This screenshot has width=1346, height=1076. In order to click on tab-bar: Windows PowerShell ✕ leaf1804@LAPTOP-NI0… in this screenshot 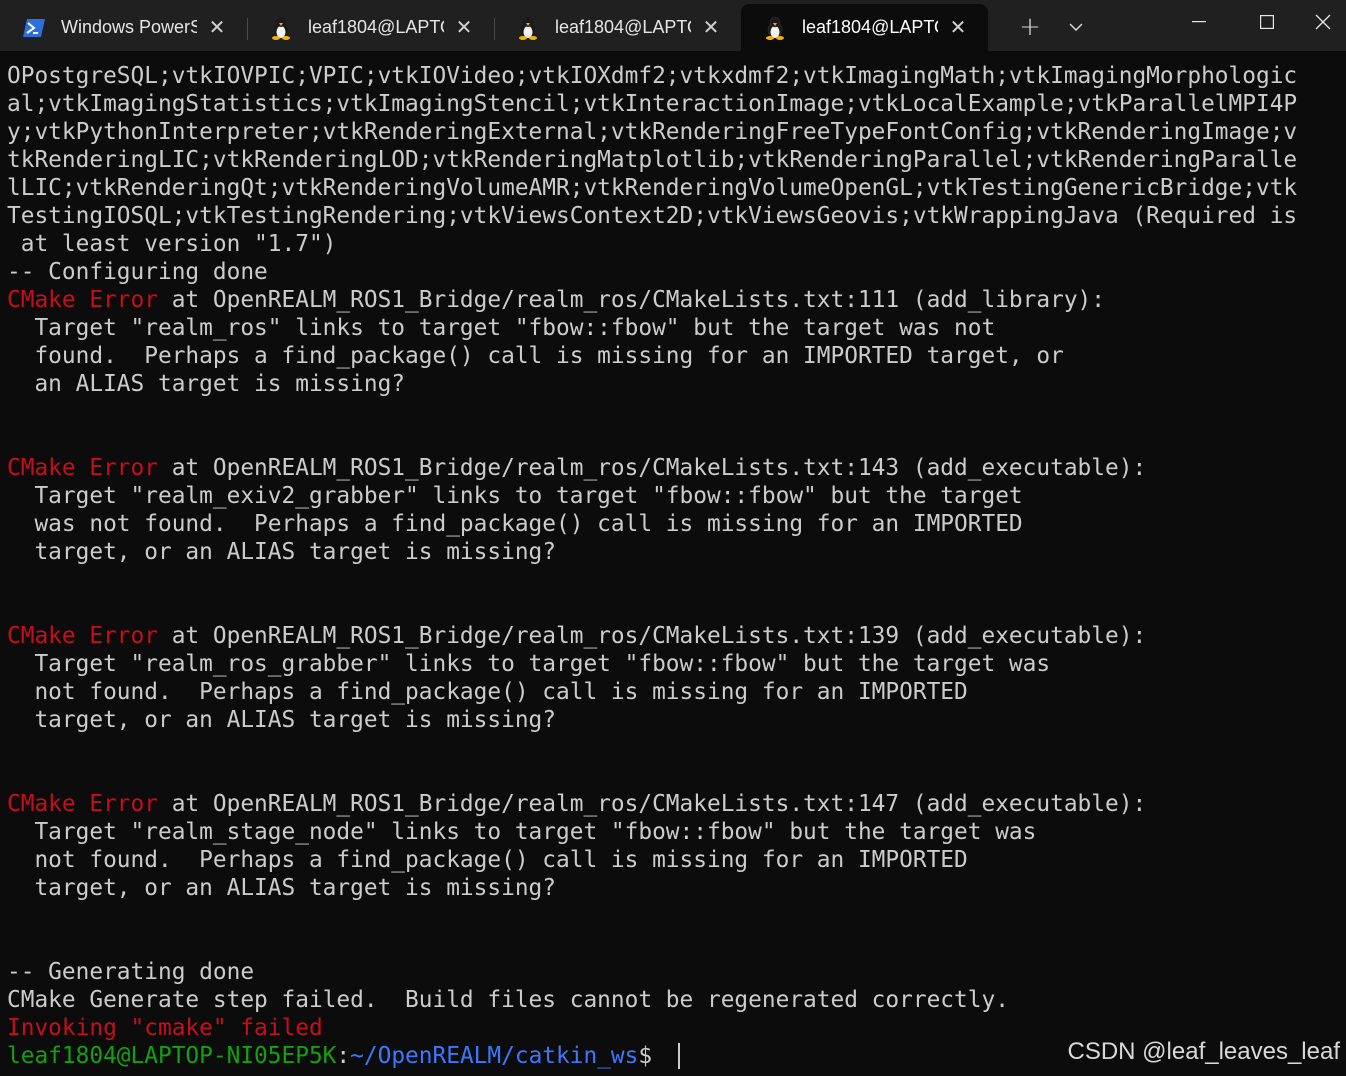, I will do `click(673, 25)`.